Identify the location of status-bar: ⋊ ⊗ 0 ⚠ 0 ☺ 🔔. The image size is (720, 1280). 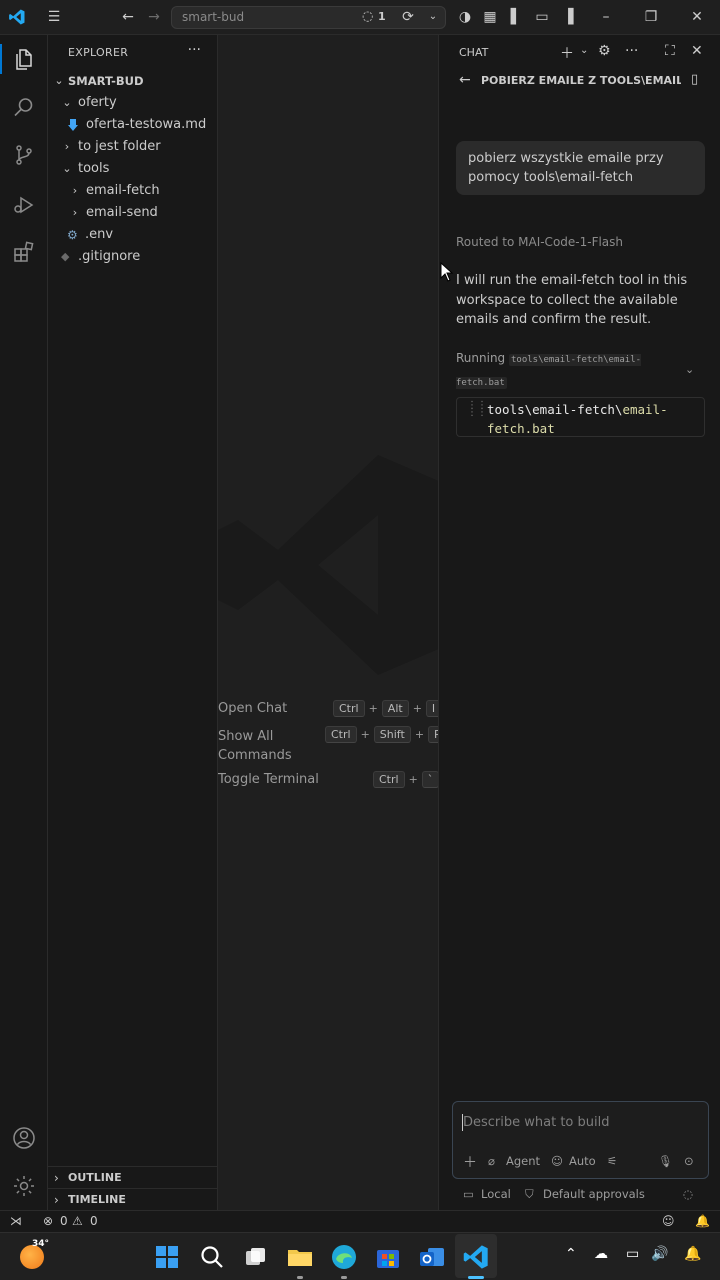
(360, 1221).